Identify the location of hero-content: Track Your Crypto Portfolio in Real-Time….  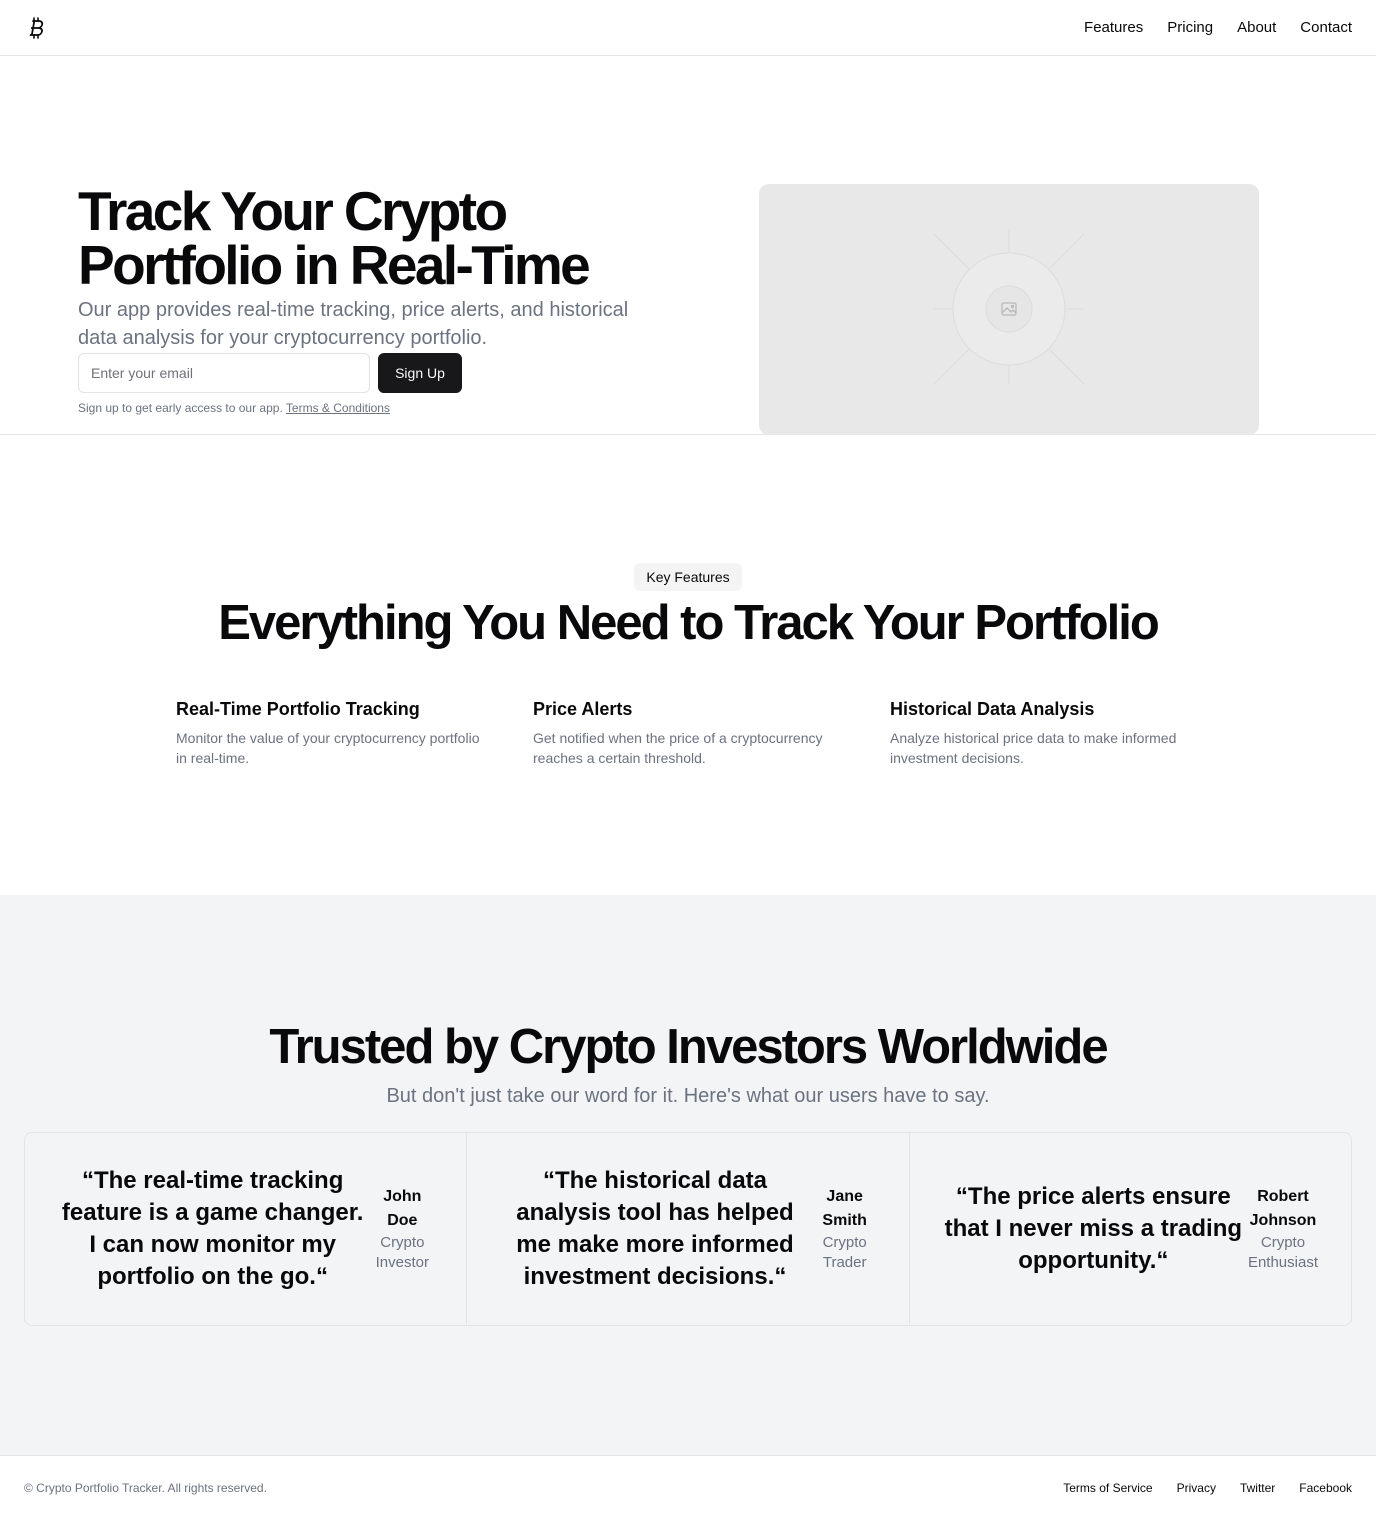
(378, 299).